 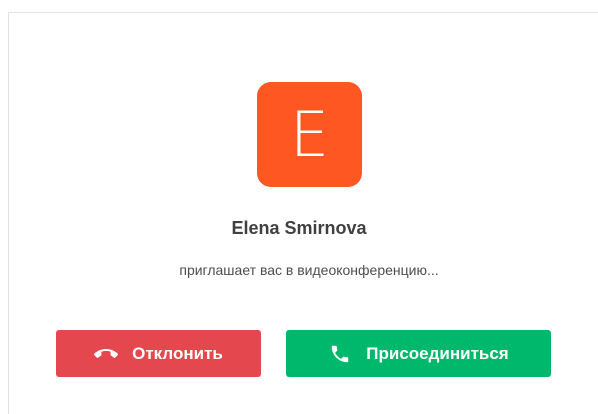 I want to click on decline-button: Отклонить, so click(x=158, y=353).